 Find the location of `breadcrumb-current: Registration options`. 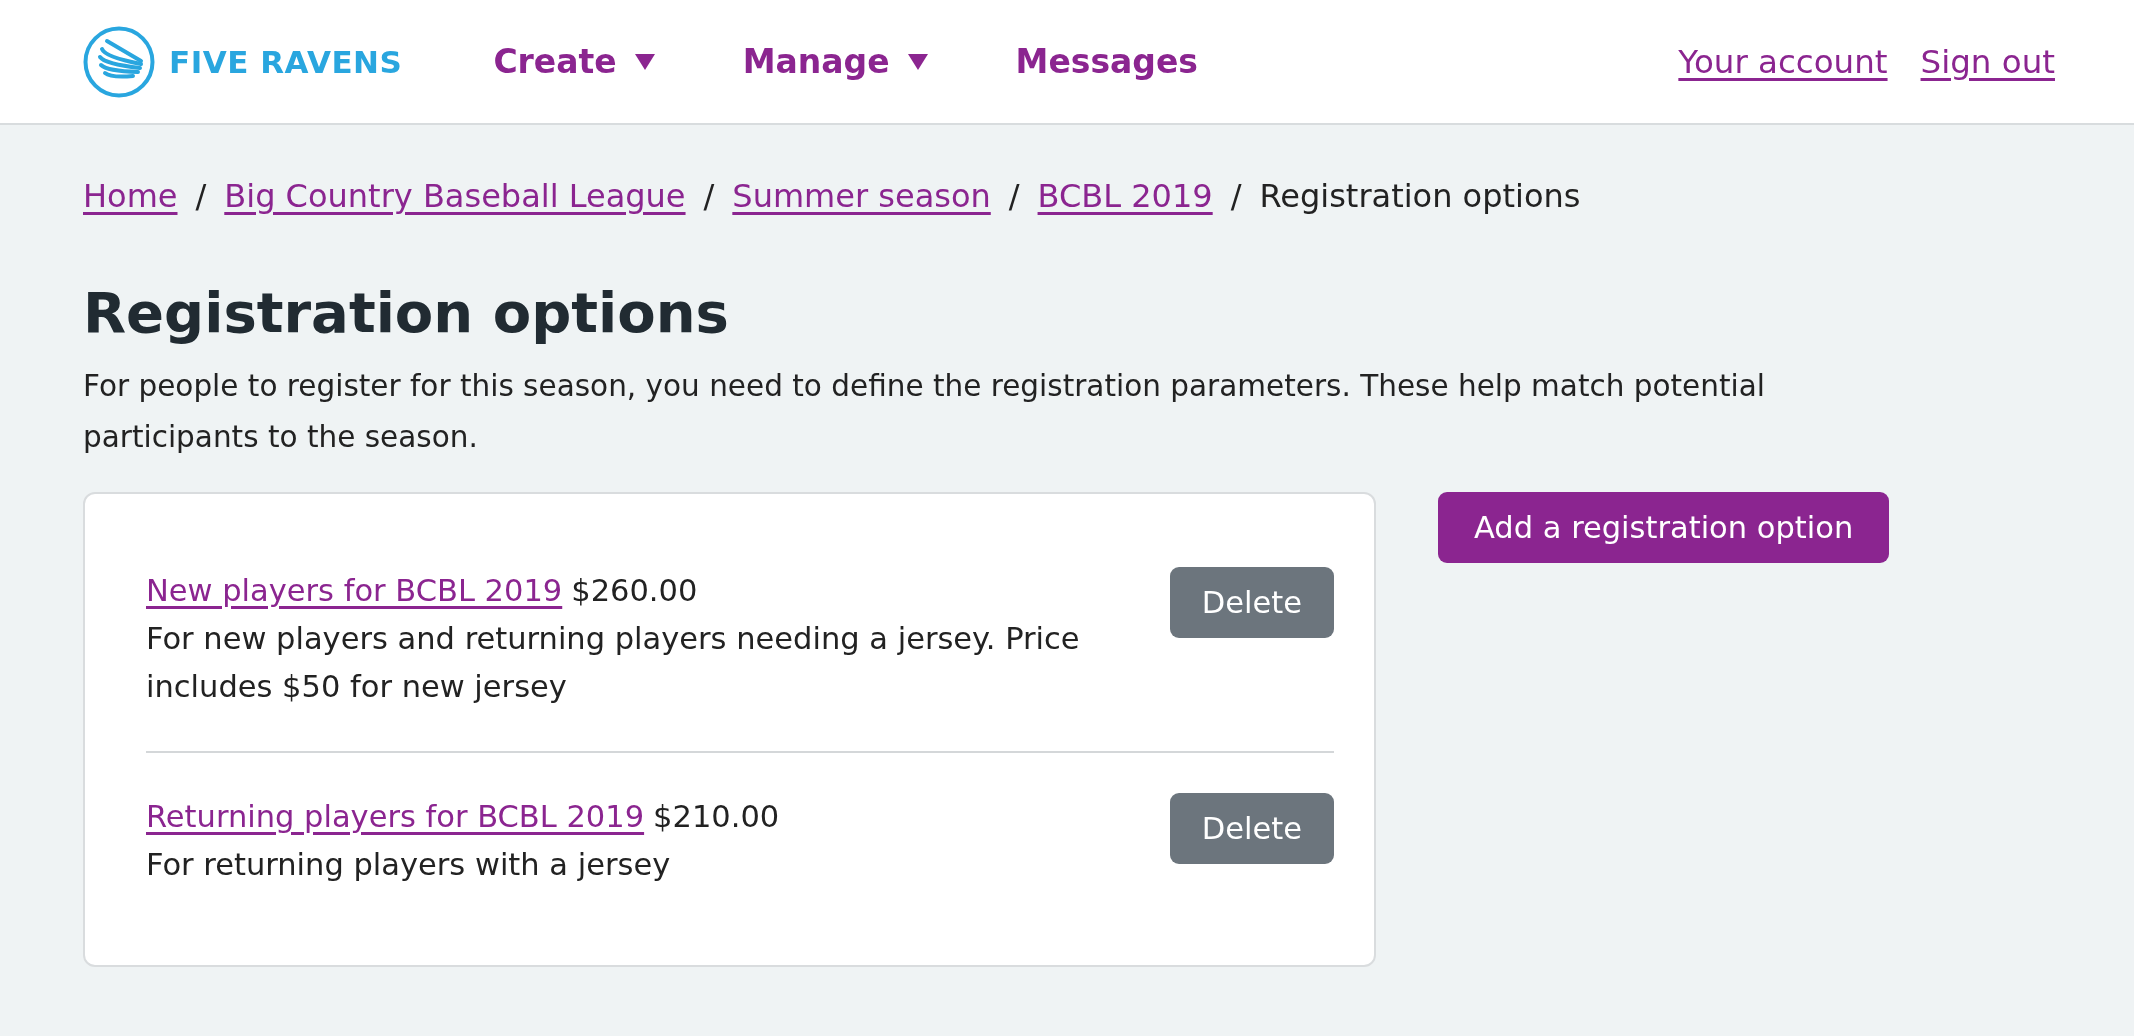

breadcrumb-current: Registration options is located at coordinates (1420, 196).